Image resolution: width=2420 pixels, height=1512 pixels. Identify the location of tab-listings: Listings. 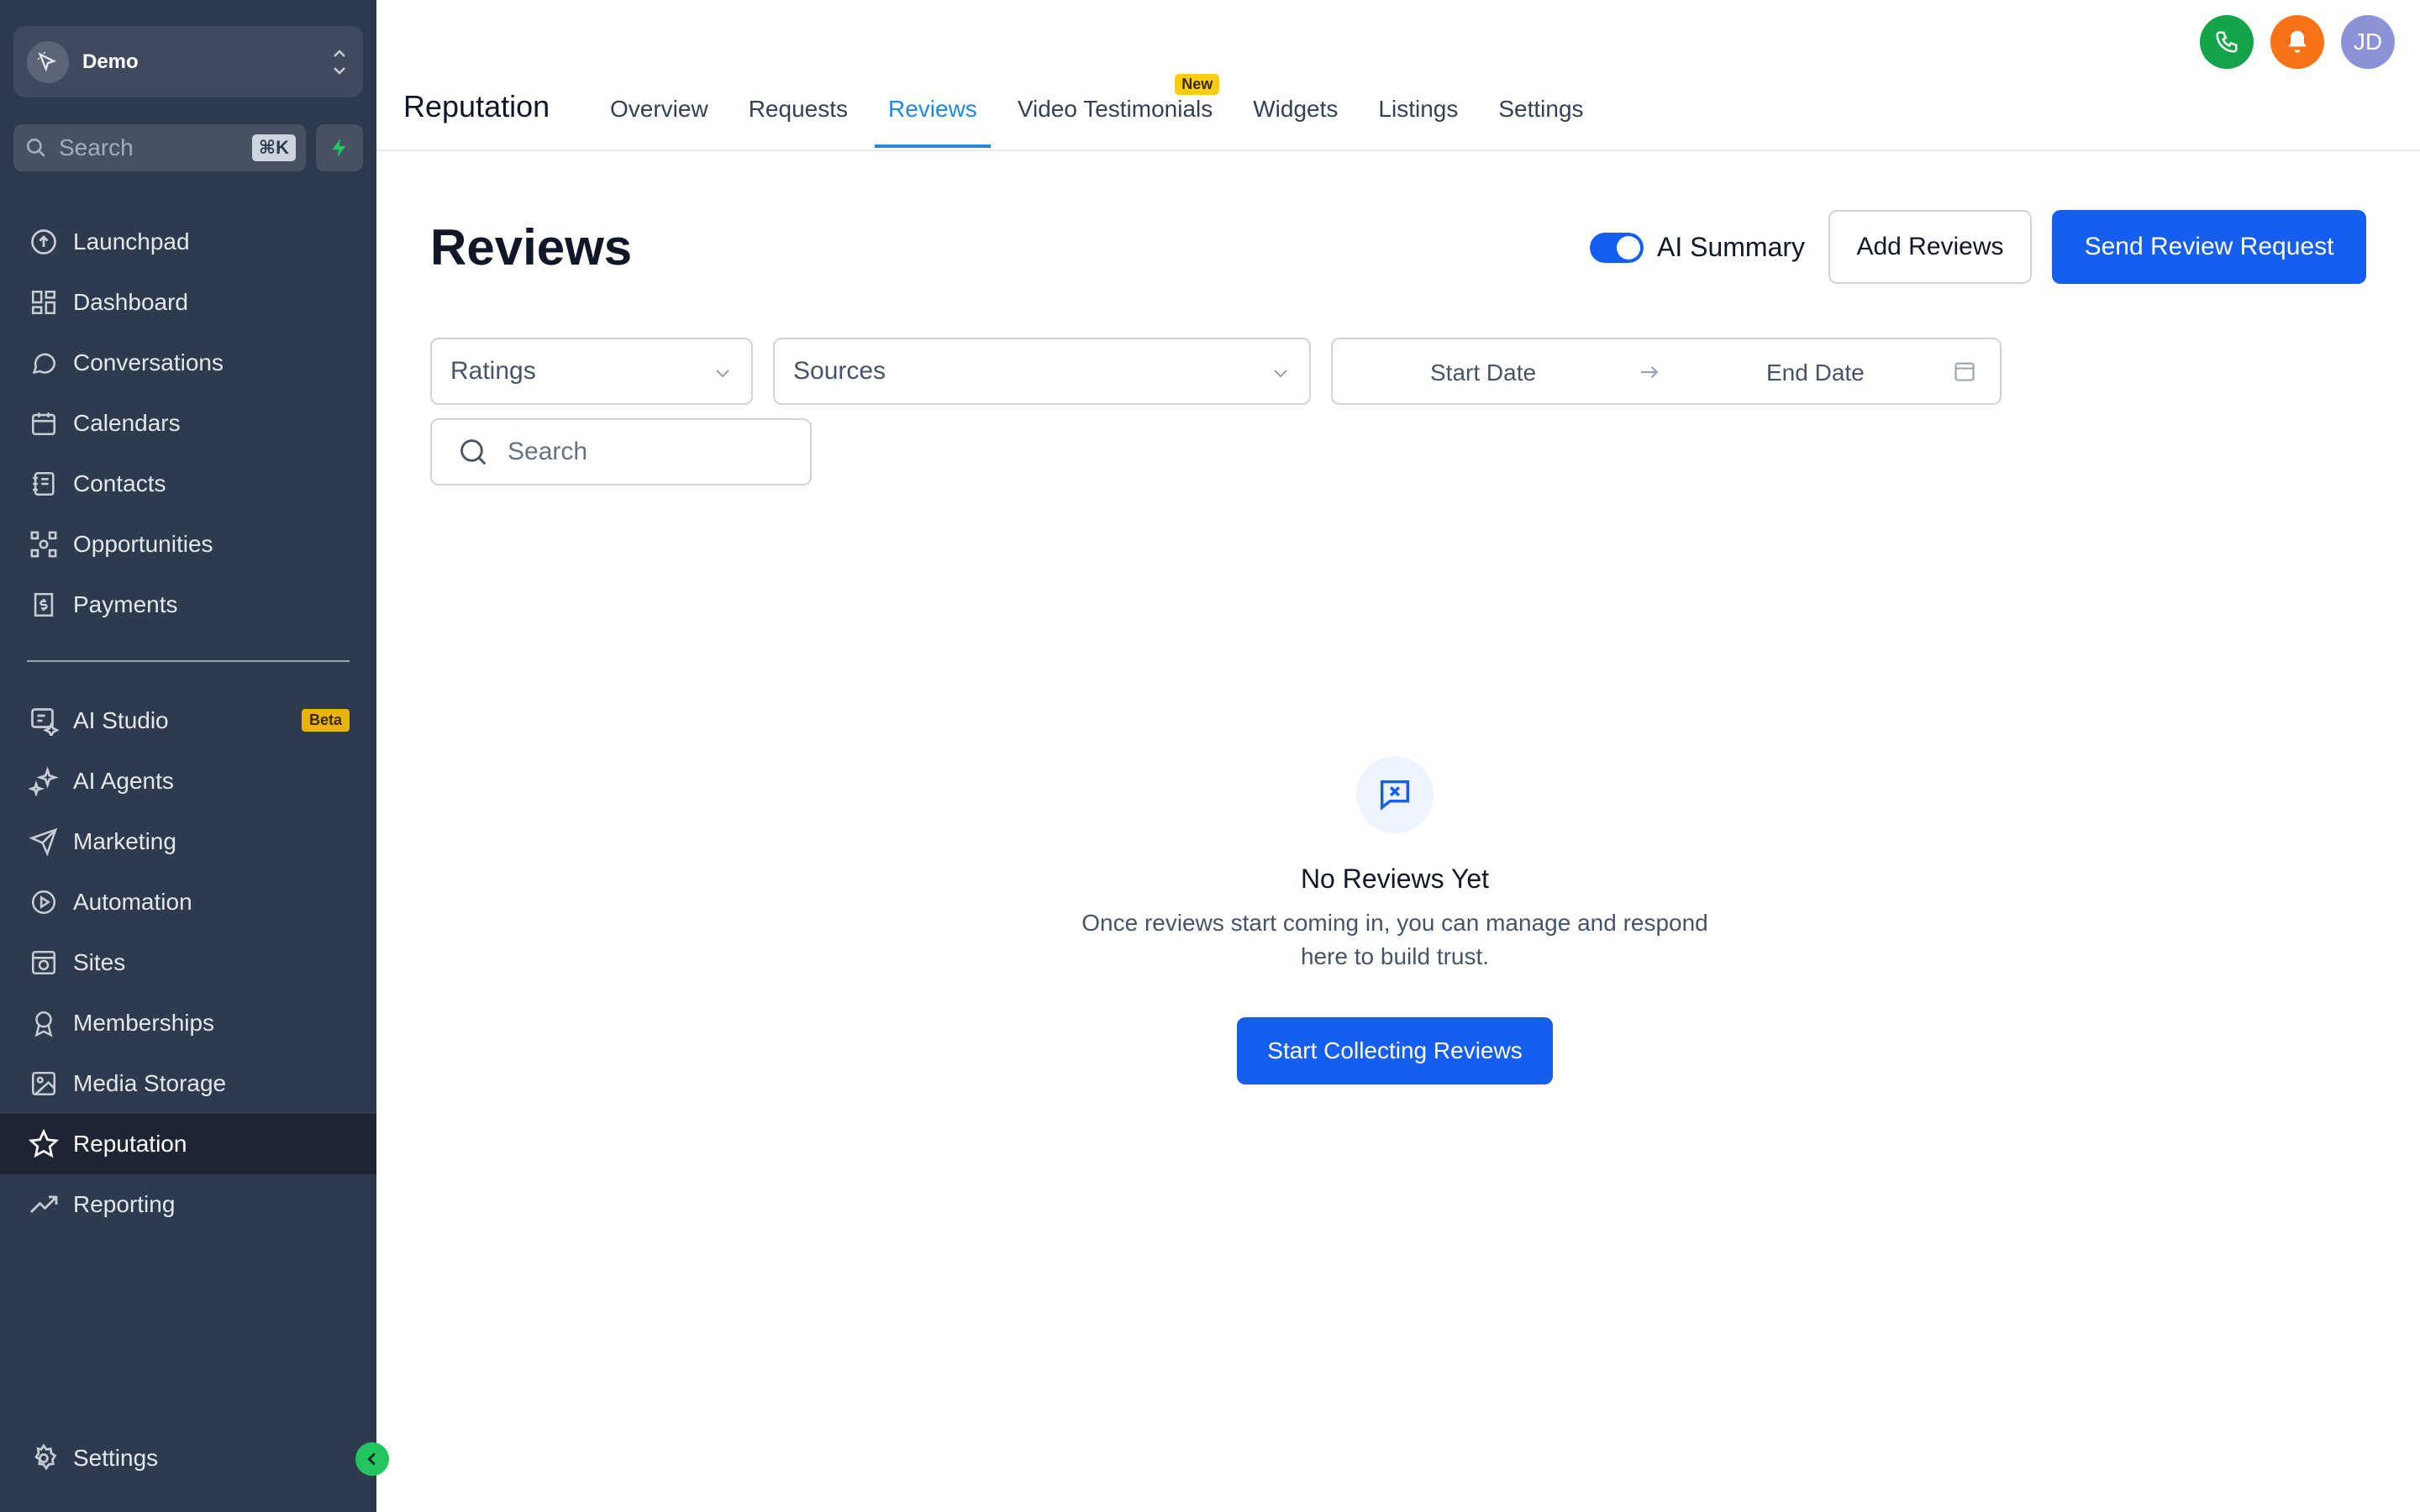
(1418, 117).